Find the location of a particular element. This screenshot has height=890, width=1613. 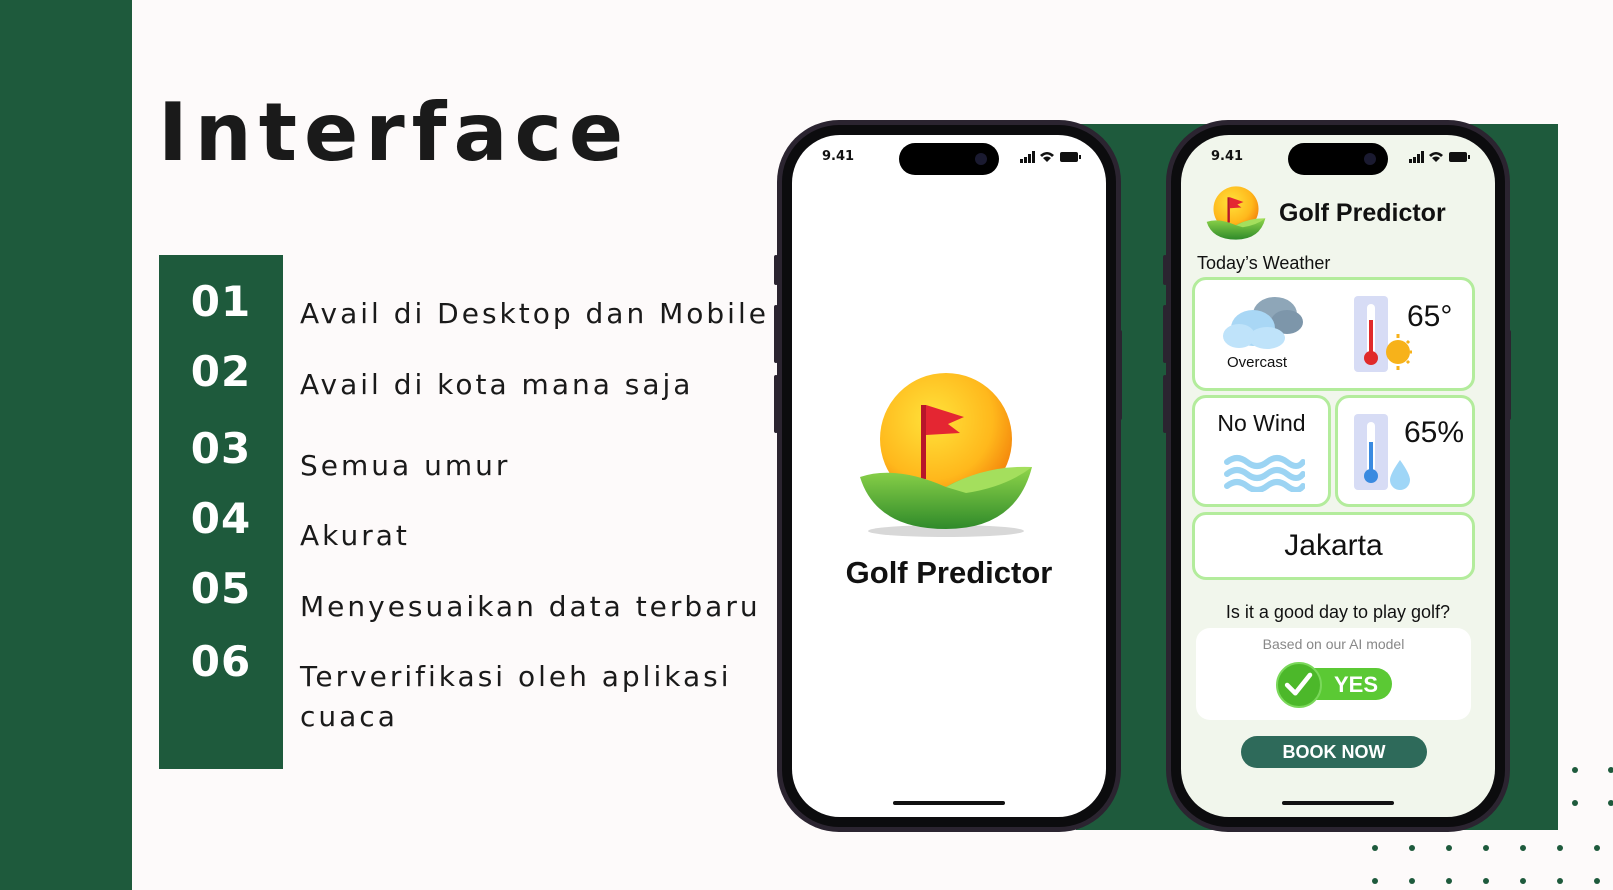

model-label: Based on our AI model is located at coordinates (1333, 644).